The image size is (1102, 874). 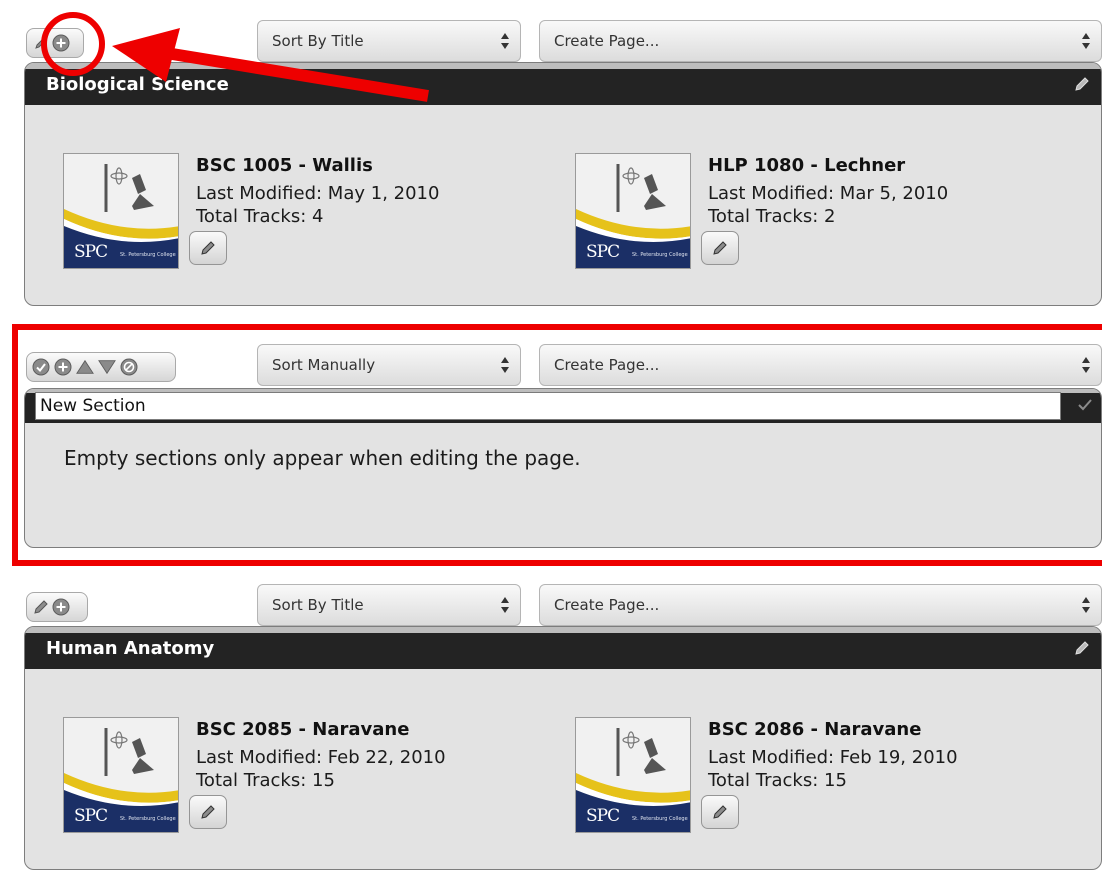 I want to click on course-title: HLP 1080 - Lechner, so click(x=806, y=165).